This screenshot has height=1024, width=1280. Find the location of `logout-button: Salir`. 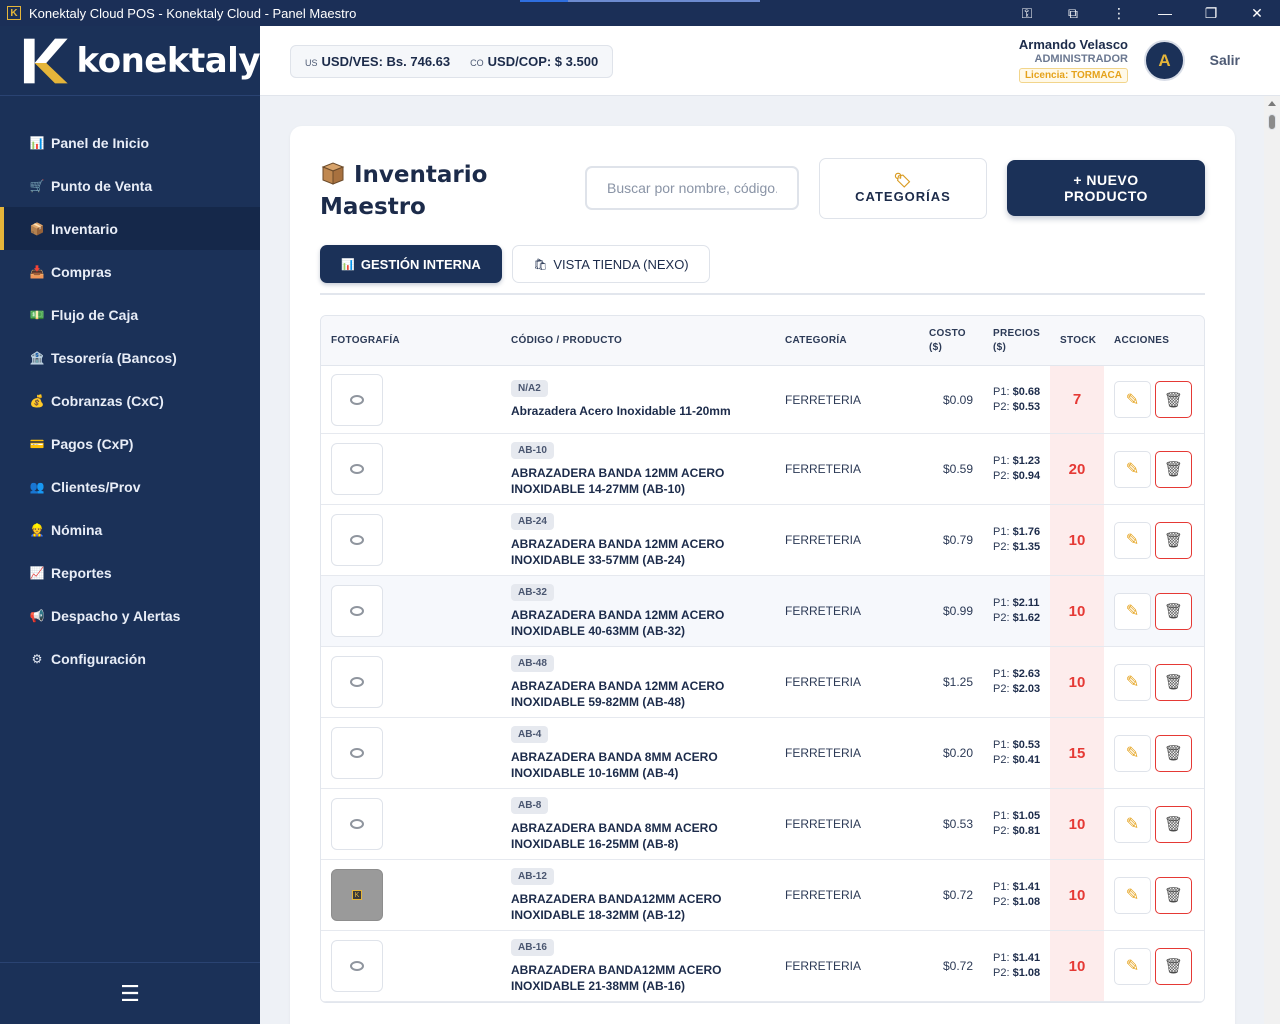

logout-button: Salir is located at coordinates (1225, 60).